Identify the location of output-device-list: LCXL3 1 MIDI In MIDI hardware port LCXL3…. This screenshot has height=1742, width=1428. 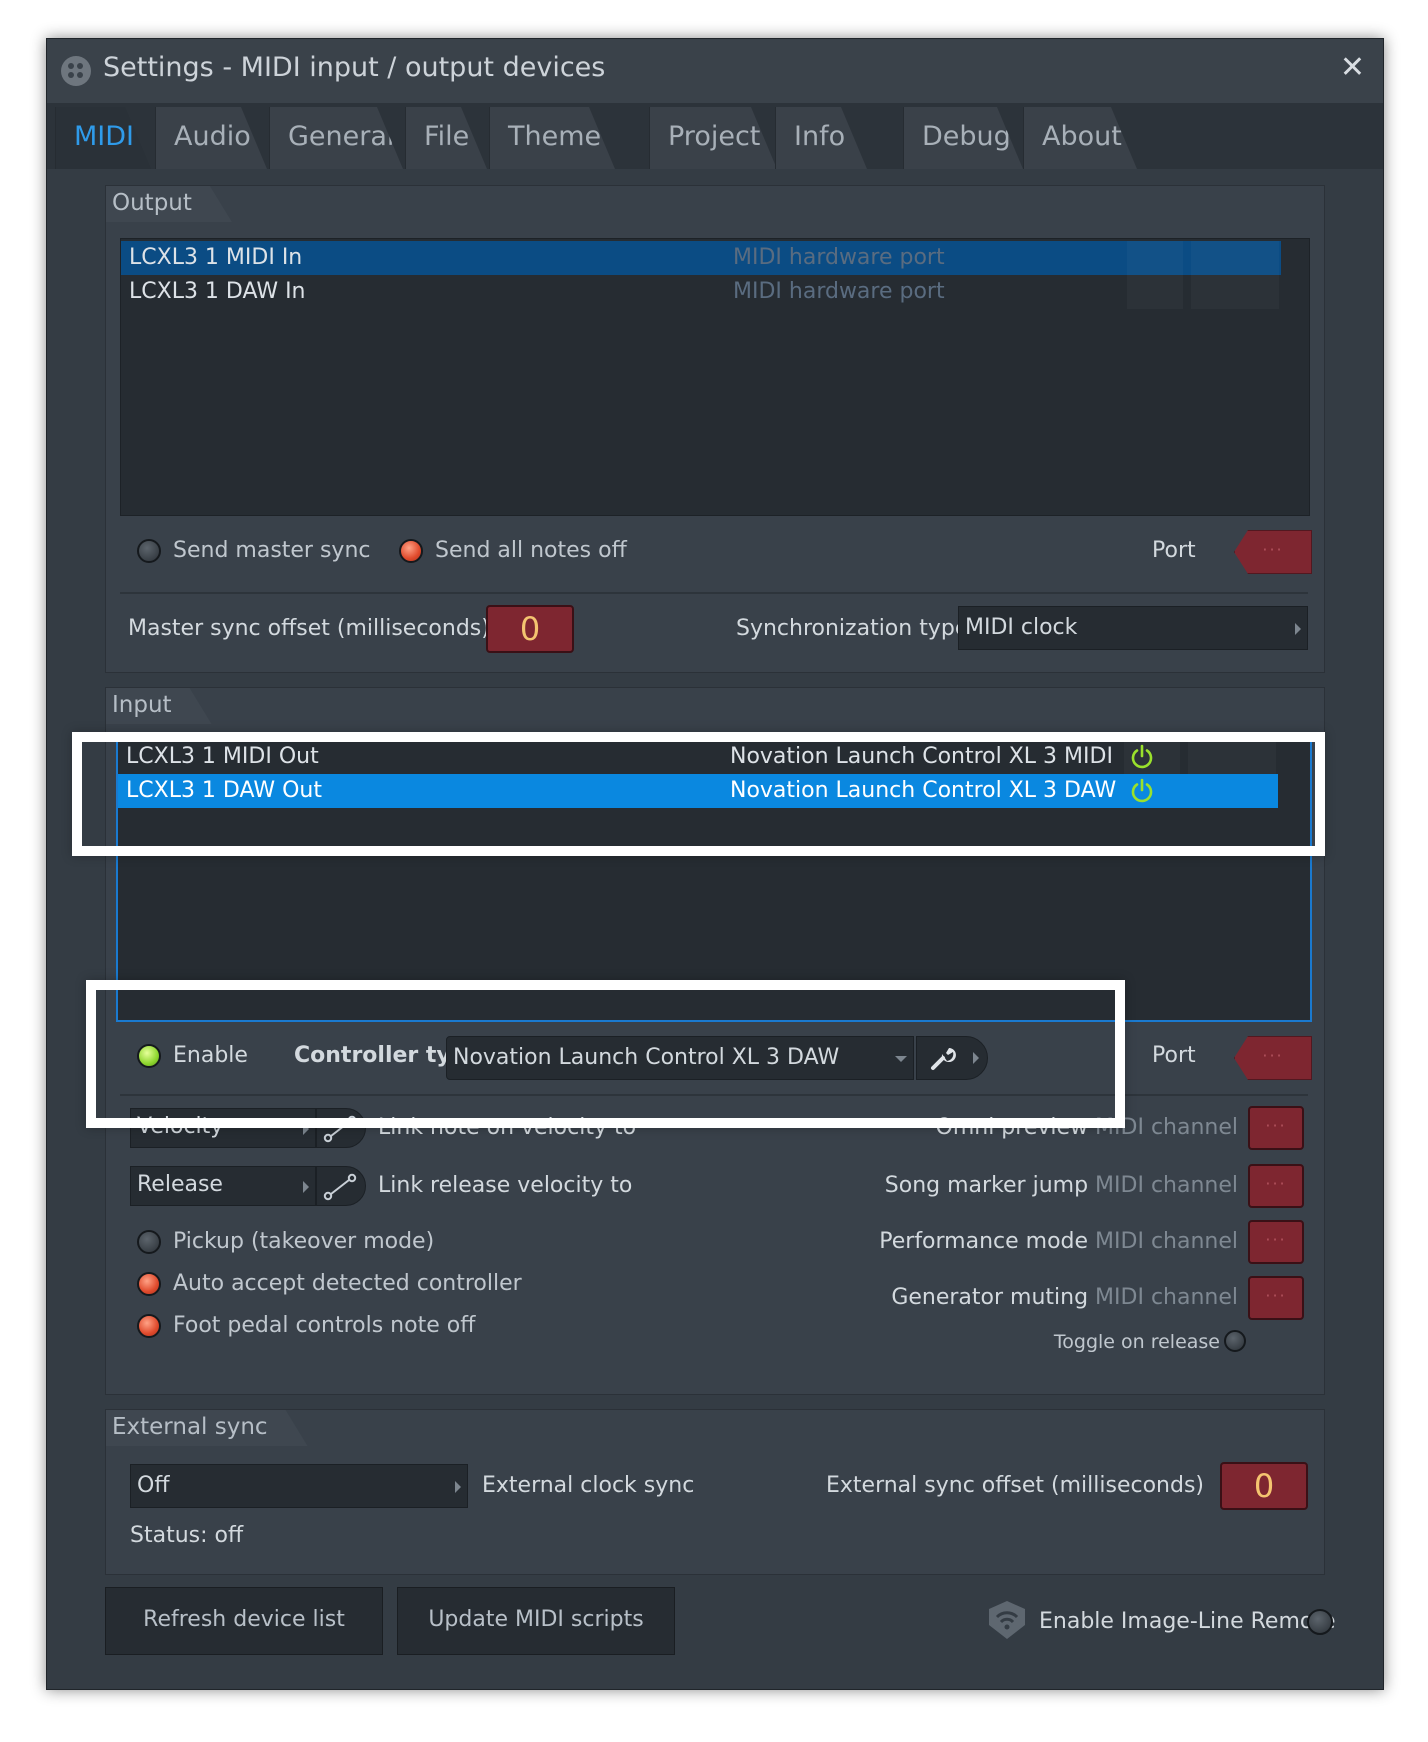
(715, 377).